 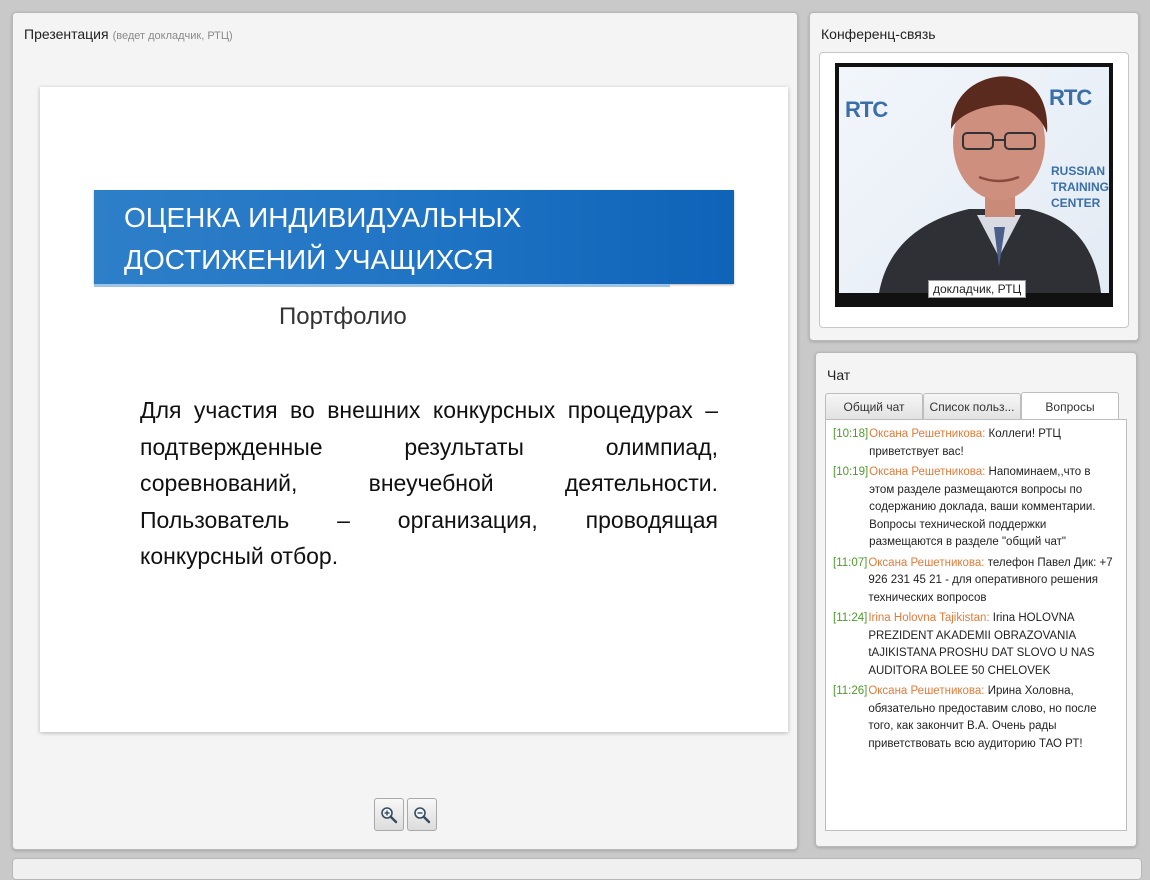 What do you see at coordinates (172, 36) in the screenshot?
I see `presentation-presenter-note: (ведет докладчик, РТЦ)` at bounding box center [172, 36].